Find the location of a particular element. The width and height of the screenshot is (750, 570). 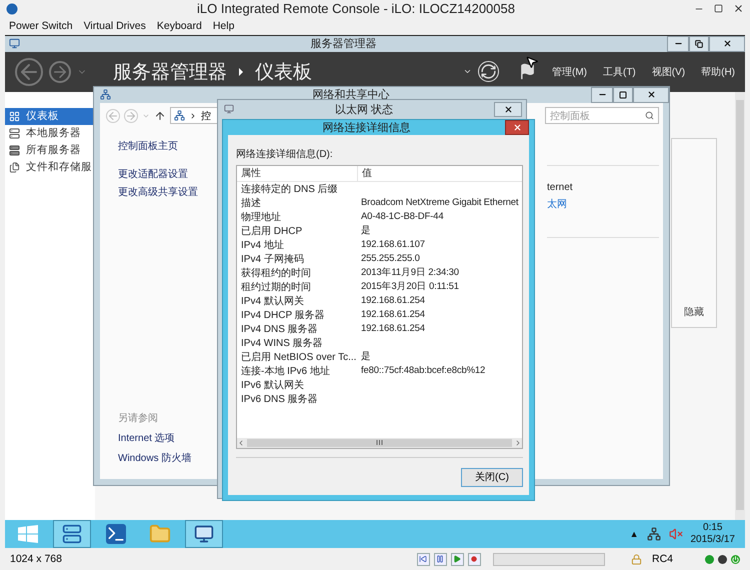

monitor-icon is located at coordinates (204, 534).